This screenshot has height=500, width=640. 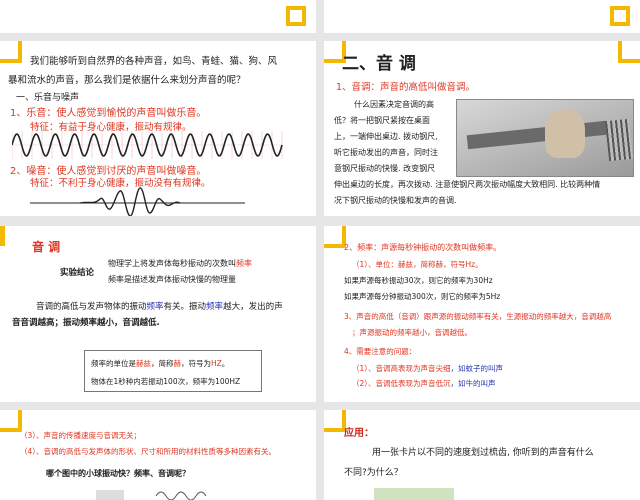 I want to click on para-line-2: 音音调越高；振动频率越小，音调越低., so click(x=86, y=323).